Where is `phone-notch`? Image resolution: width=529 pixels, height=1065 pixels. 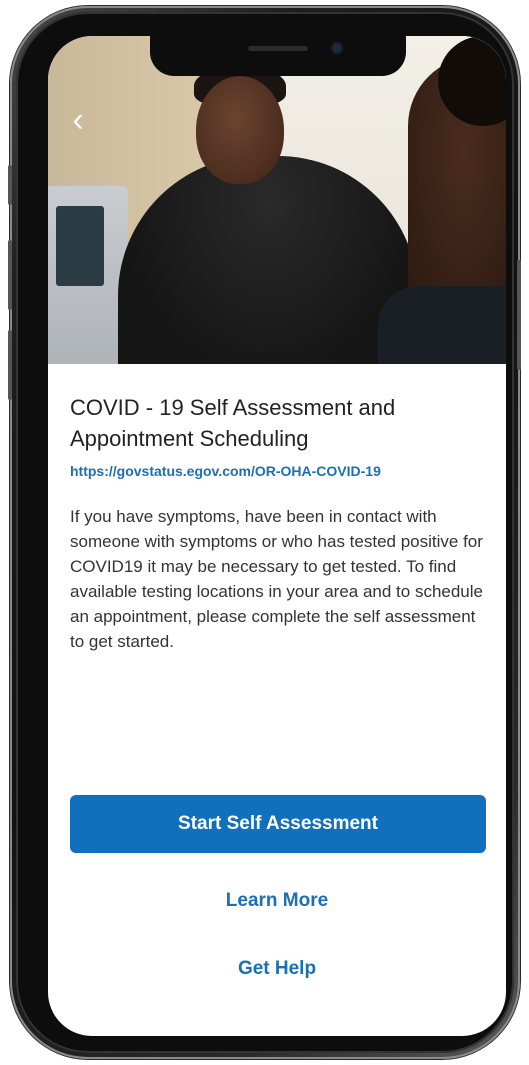 phone-notch is located at coordinates (278, 56).